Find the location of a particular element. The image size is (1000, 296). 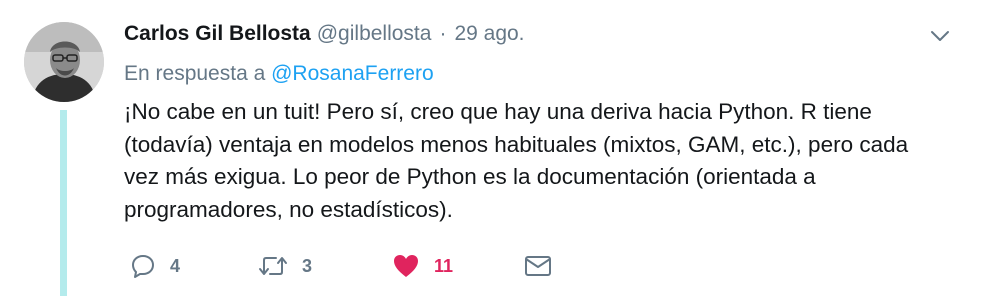

retweet-button: 3 is located at coordinates (285, 266).